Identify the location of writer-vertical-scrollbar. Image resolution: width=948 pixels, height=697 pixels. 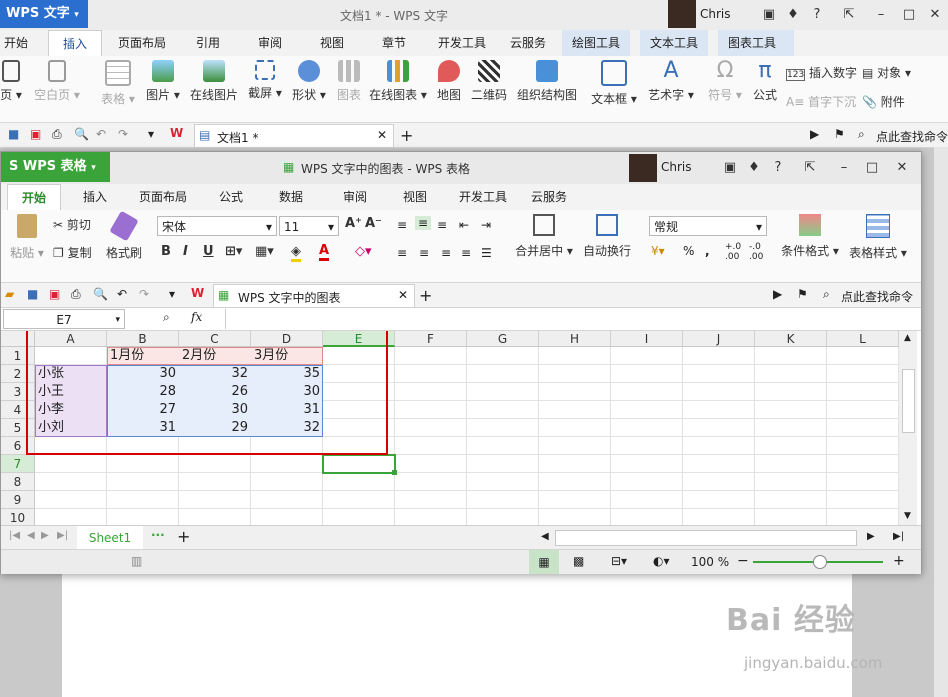
(941, 422).